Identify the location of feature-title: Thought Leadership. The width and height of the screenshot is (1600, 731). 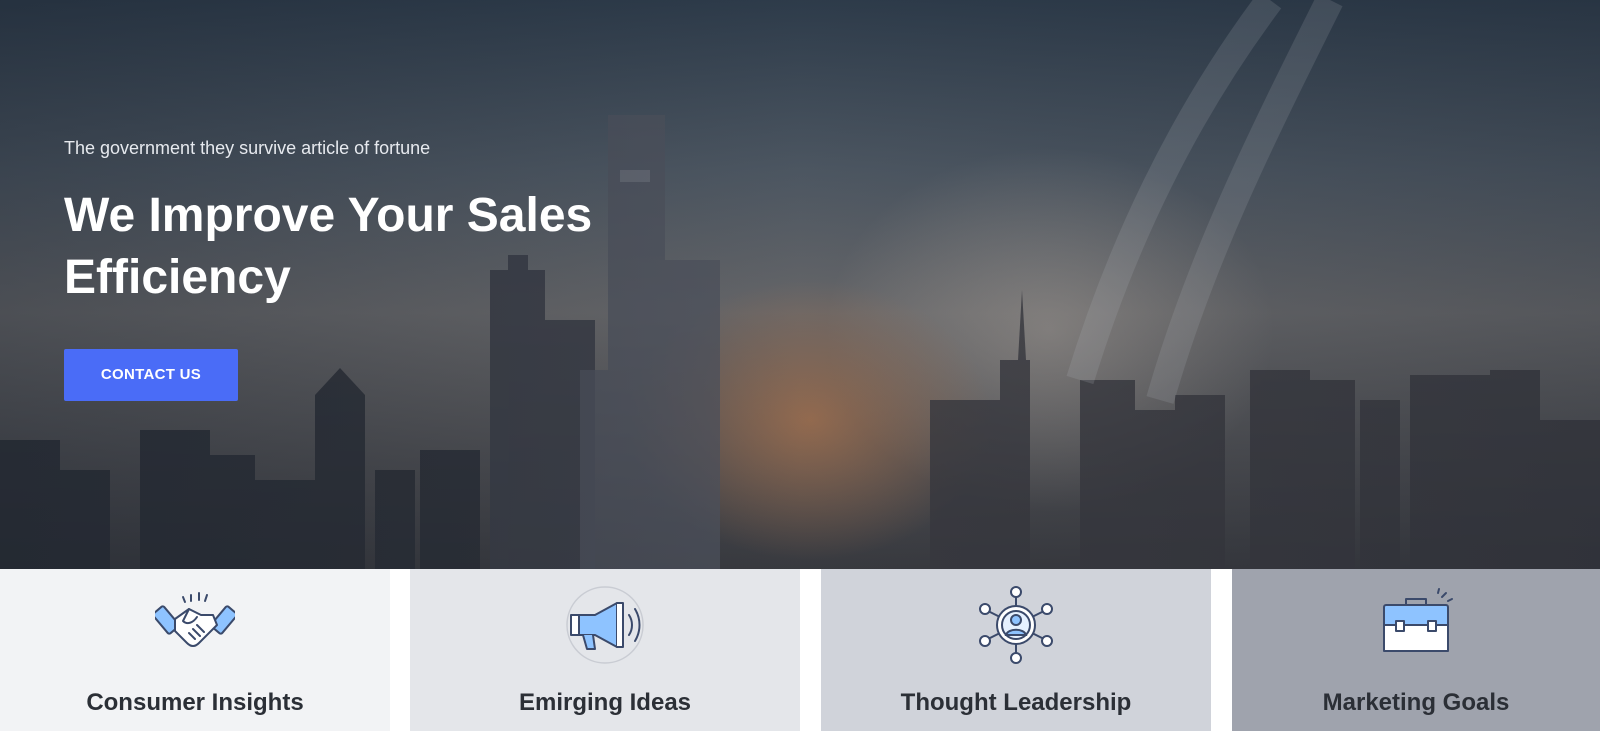
(1016, 702).